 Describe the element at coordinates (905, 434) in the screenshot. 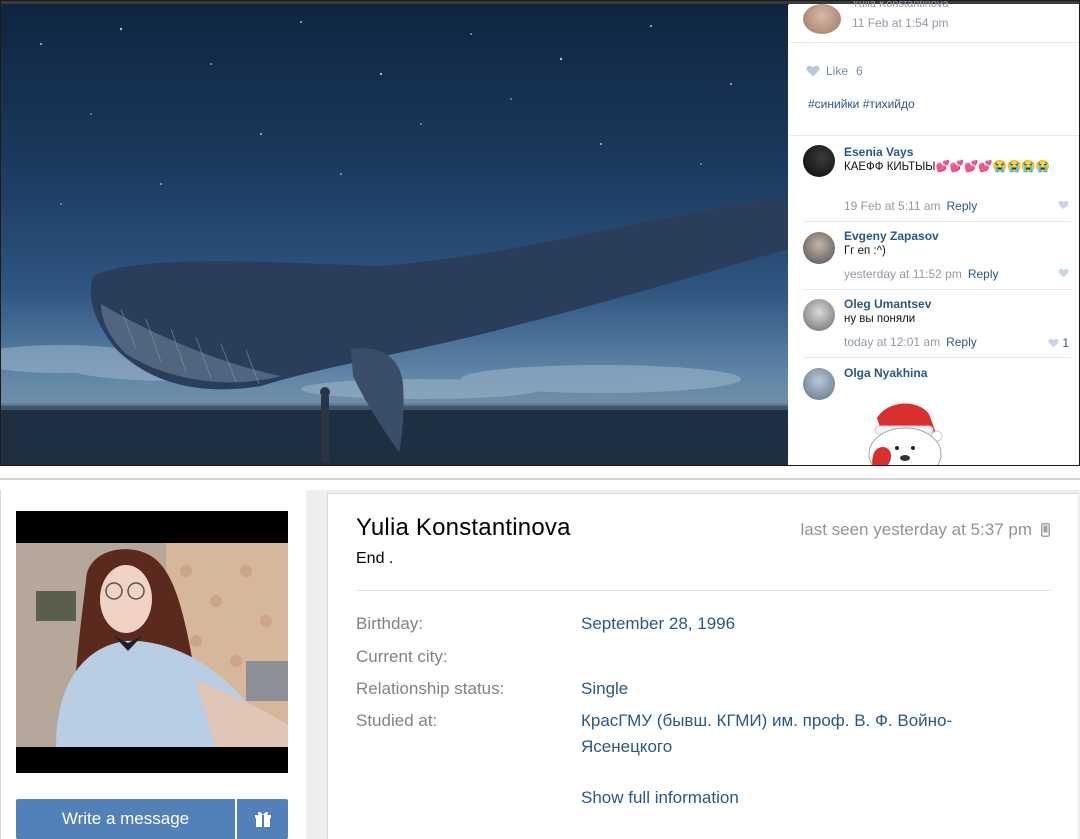

I see `sticker-polar-bear` at that location.